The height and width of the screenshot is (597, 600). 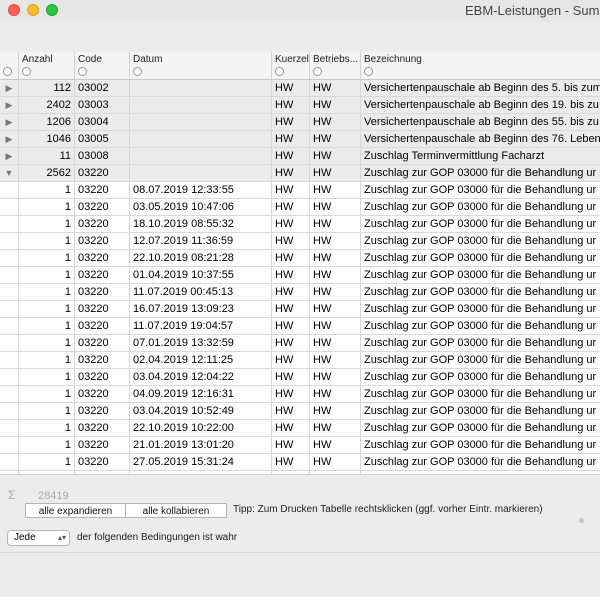 I want to click on sigma-icon: Σ, so click(x=12, y=495).